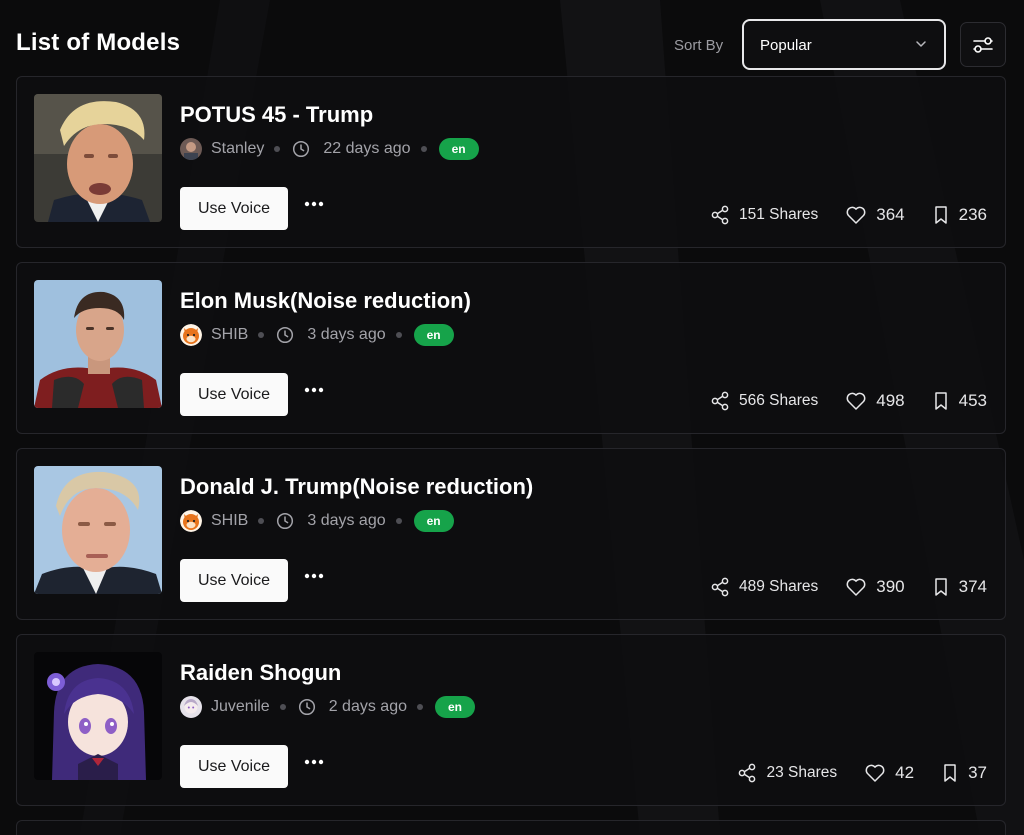  I want to click on likes-count: 364, so click(890, 214).